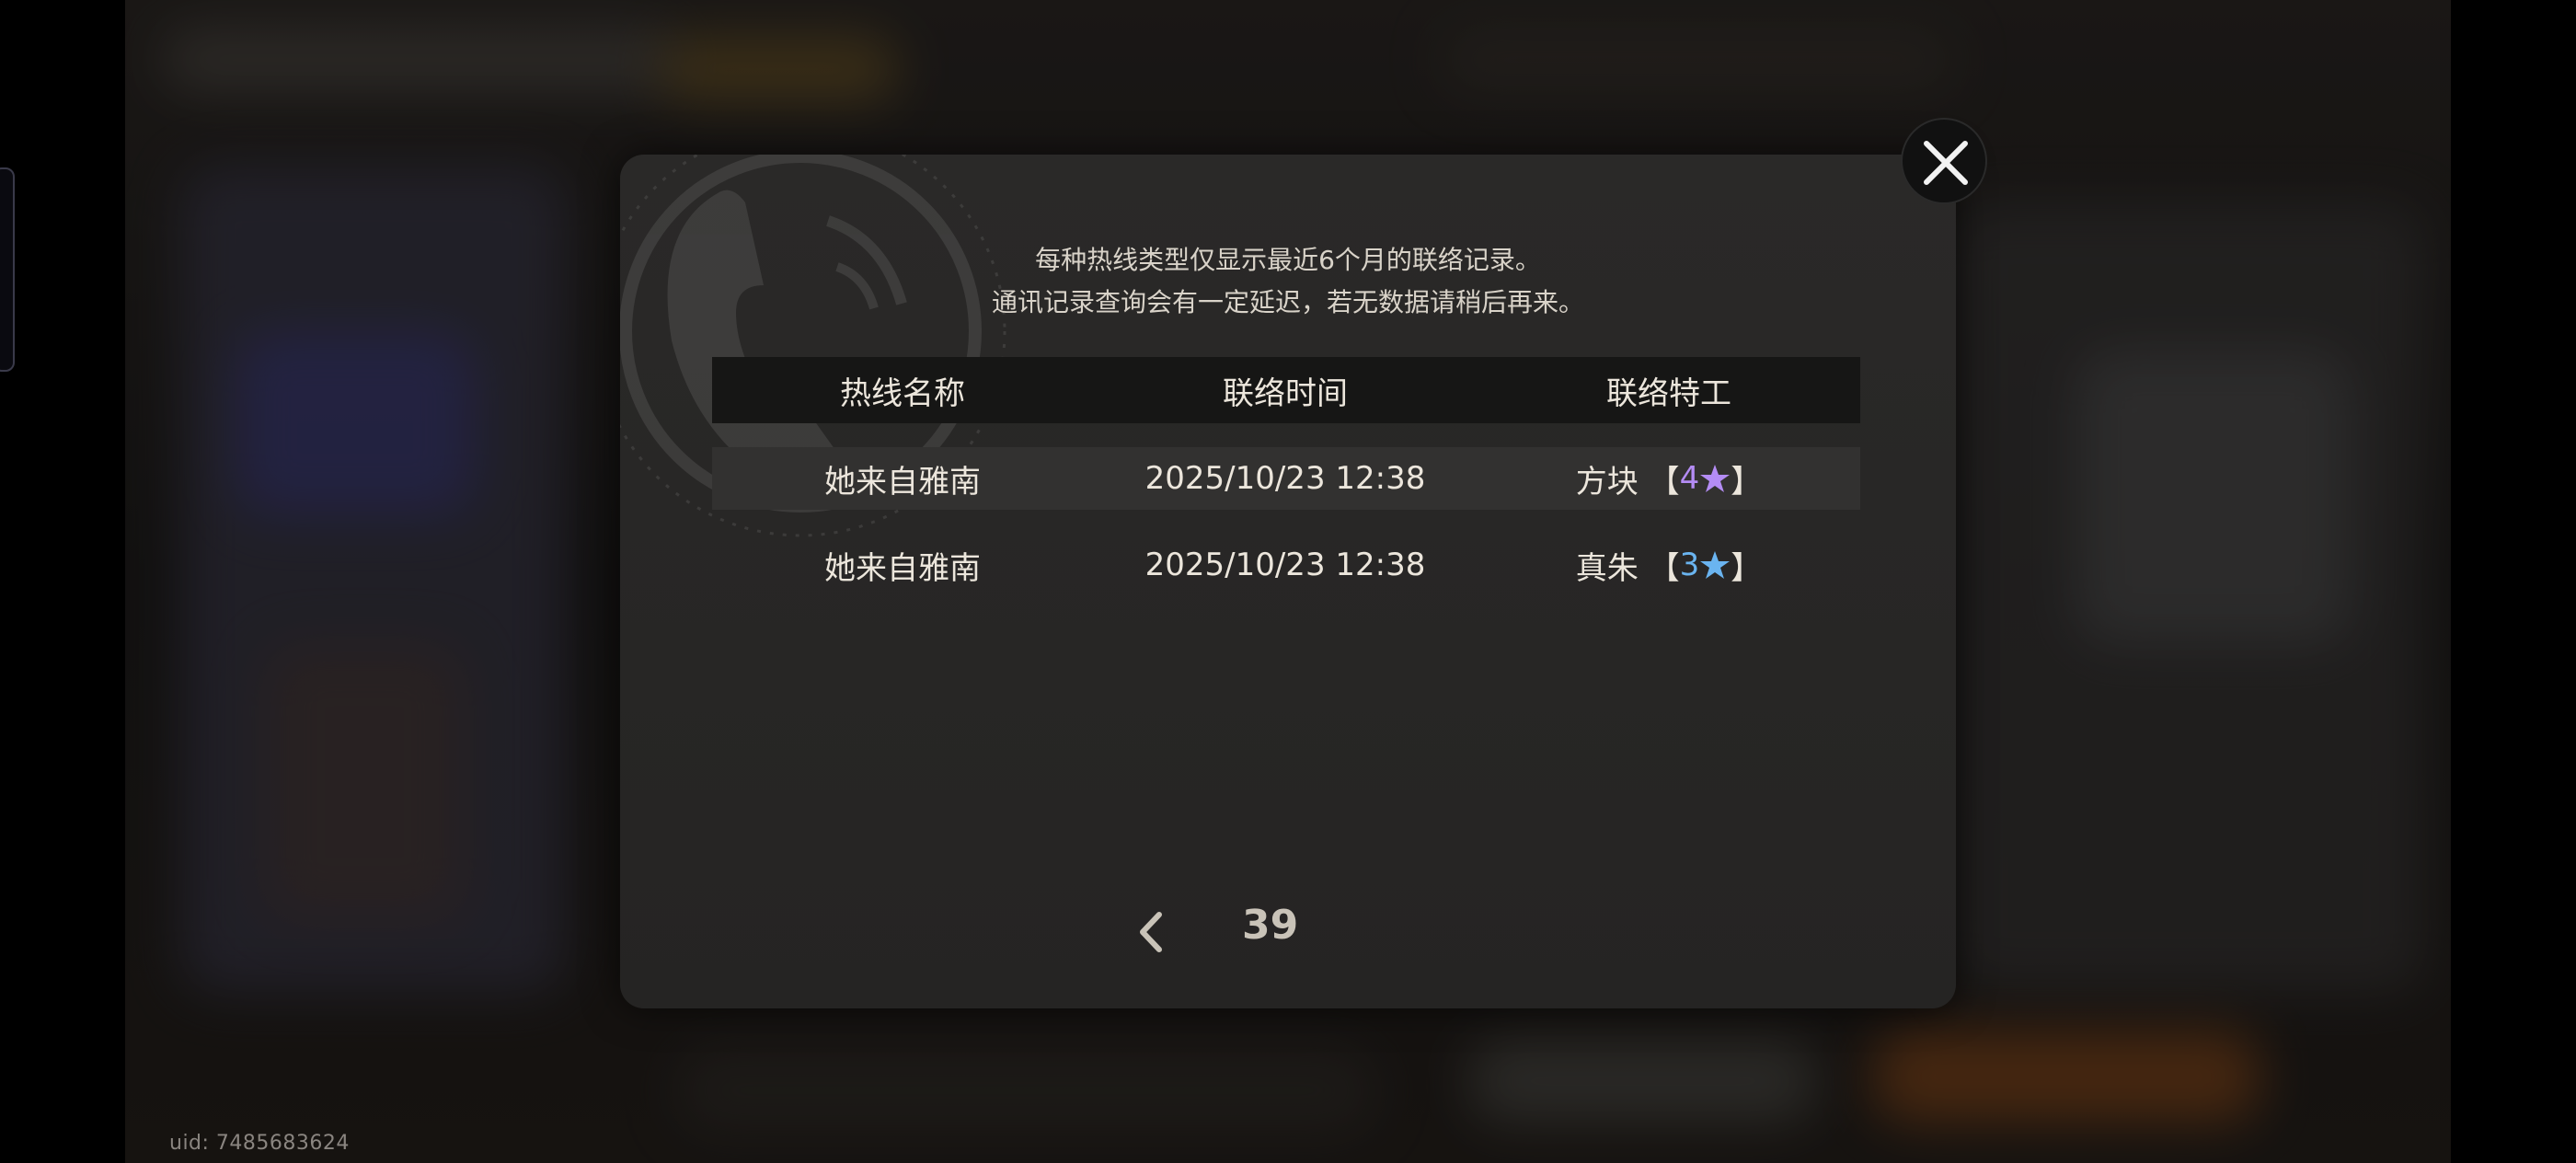 The height and width of the screenshot is (1163, 2576). What do you see at coordinates (1689, 479) in the screenshot?
I see `agent-rank: 4` at bounding box center [1689, 479].